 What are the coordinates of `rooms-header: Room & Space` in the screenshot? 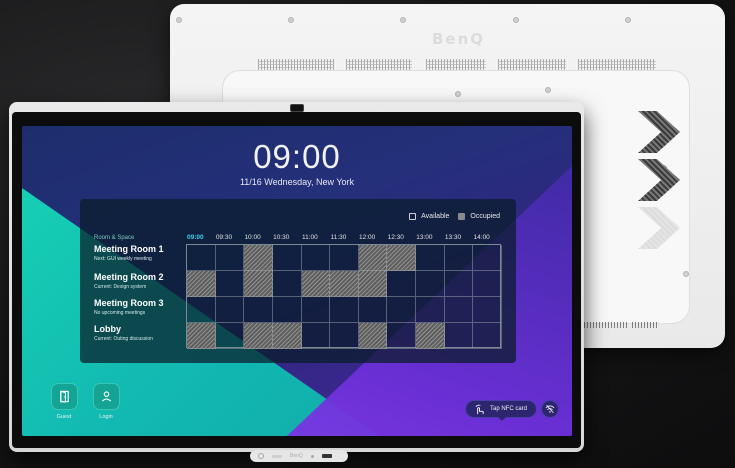 It's located at (114, 238).